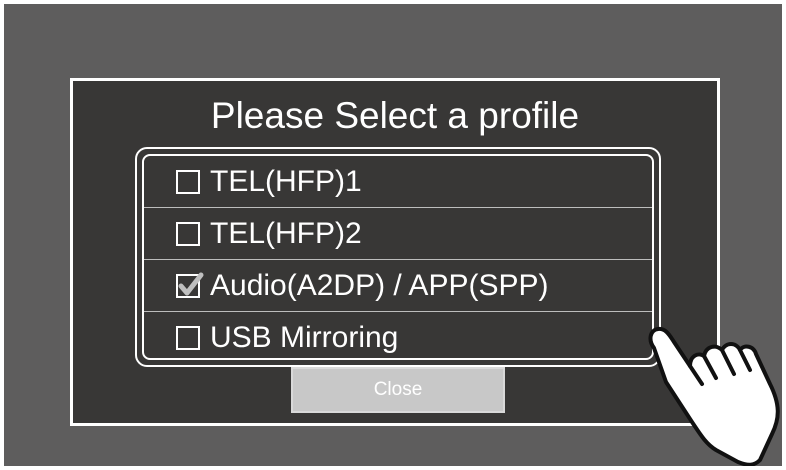  I want to click on dialog-title: Please Select a profile, so click(395, 115).